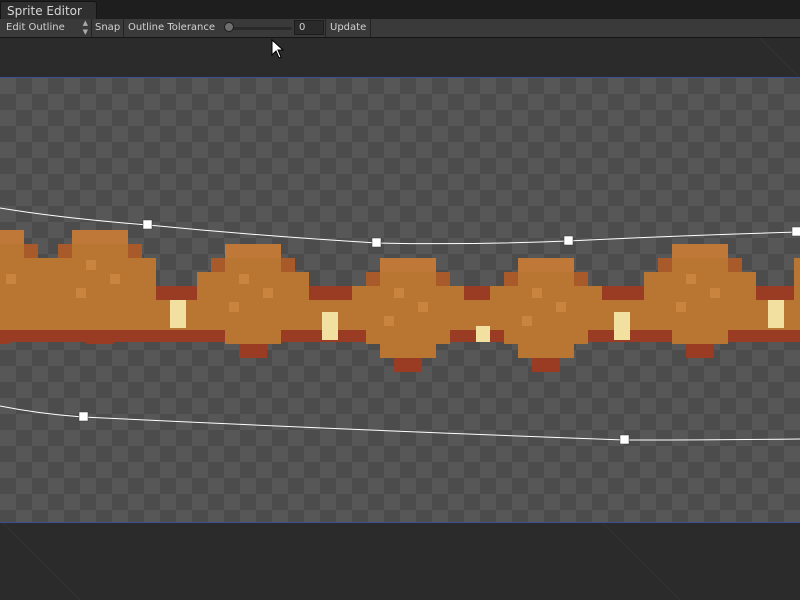 The height and width of the screenshot is (600, 800). I want to click on tolerance-field: 0, so click(309, 27).